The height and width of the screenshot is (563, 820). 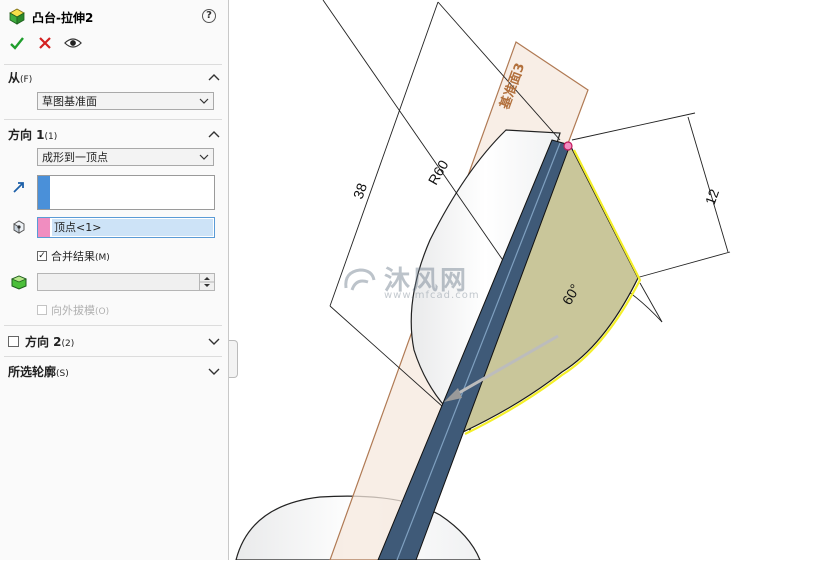 I want to click on checkbox-box: ✓, so click(x=42, y=256).